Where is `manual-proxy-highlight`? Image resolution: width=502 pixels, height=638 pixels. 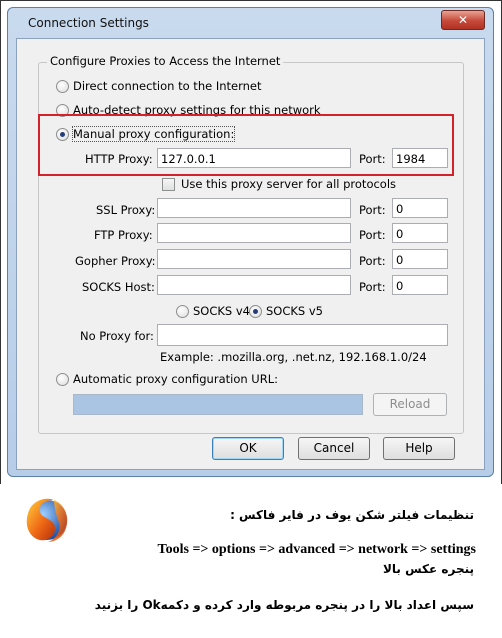
manual-proxy-highlight is located at coordinates (246, 145).